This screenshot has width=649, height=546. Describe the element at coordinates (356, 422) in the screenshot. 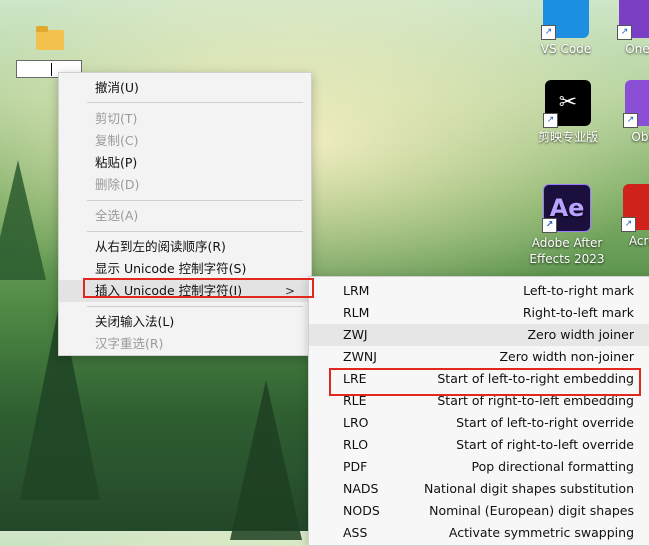

I see `submenu-item-code: LRO` at that location.